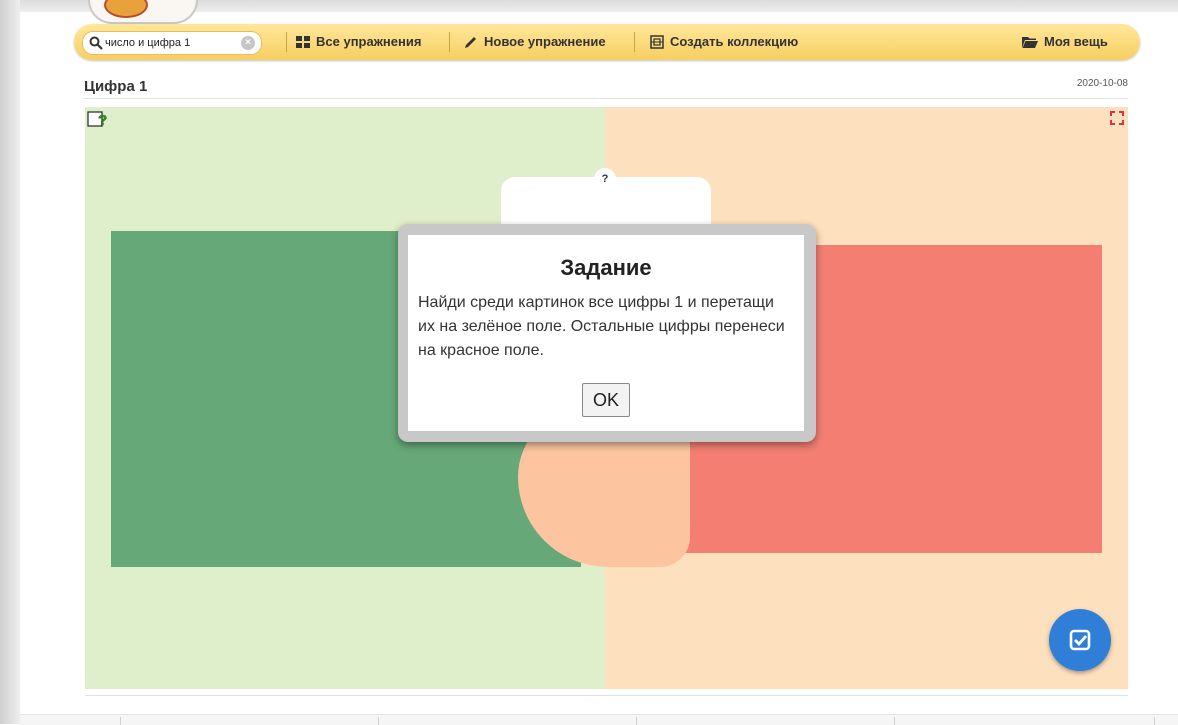  Describe the element at coordinates (470, 42) in the screenshot. I see `pencil-icon` at that location.